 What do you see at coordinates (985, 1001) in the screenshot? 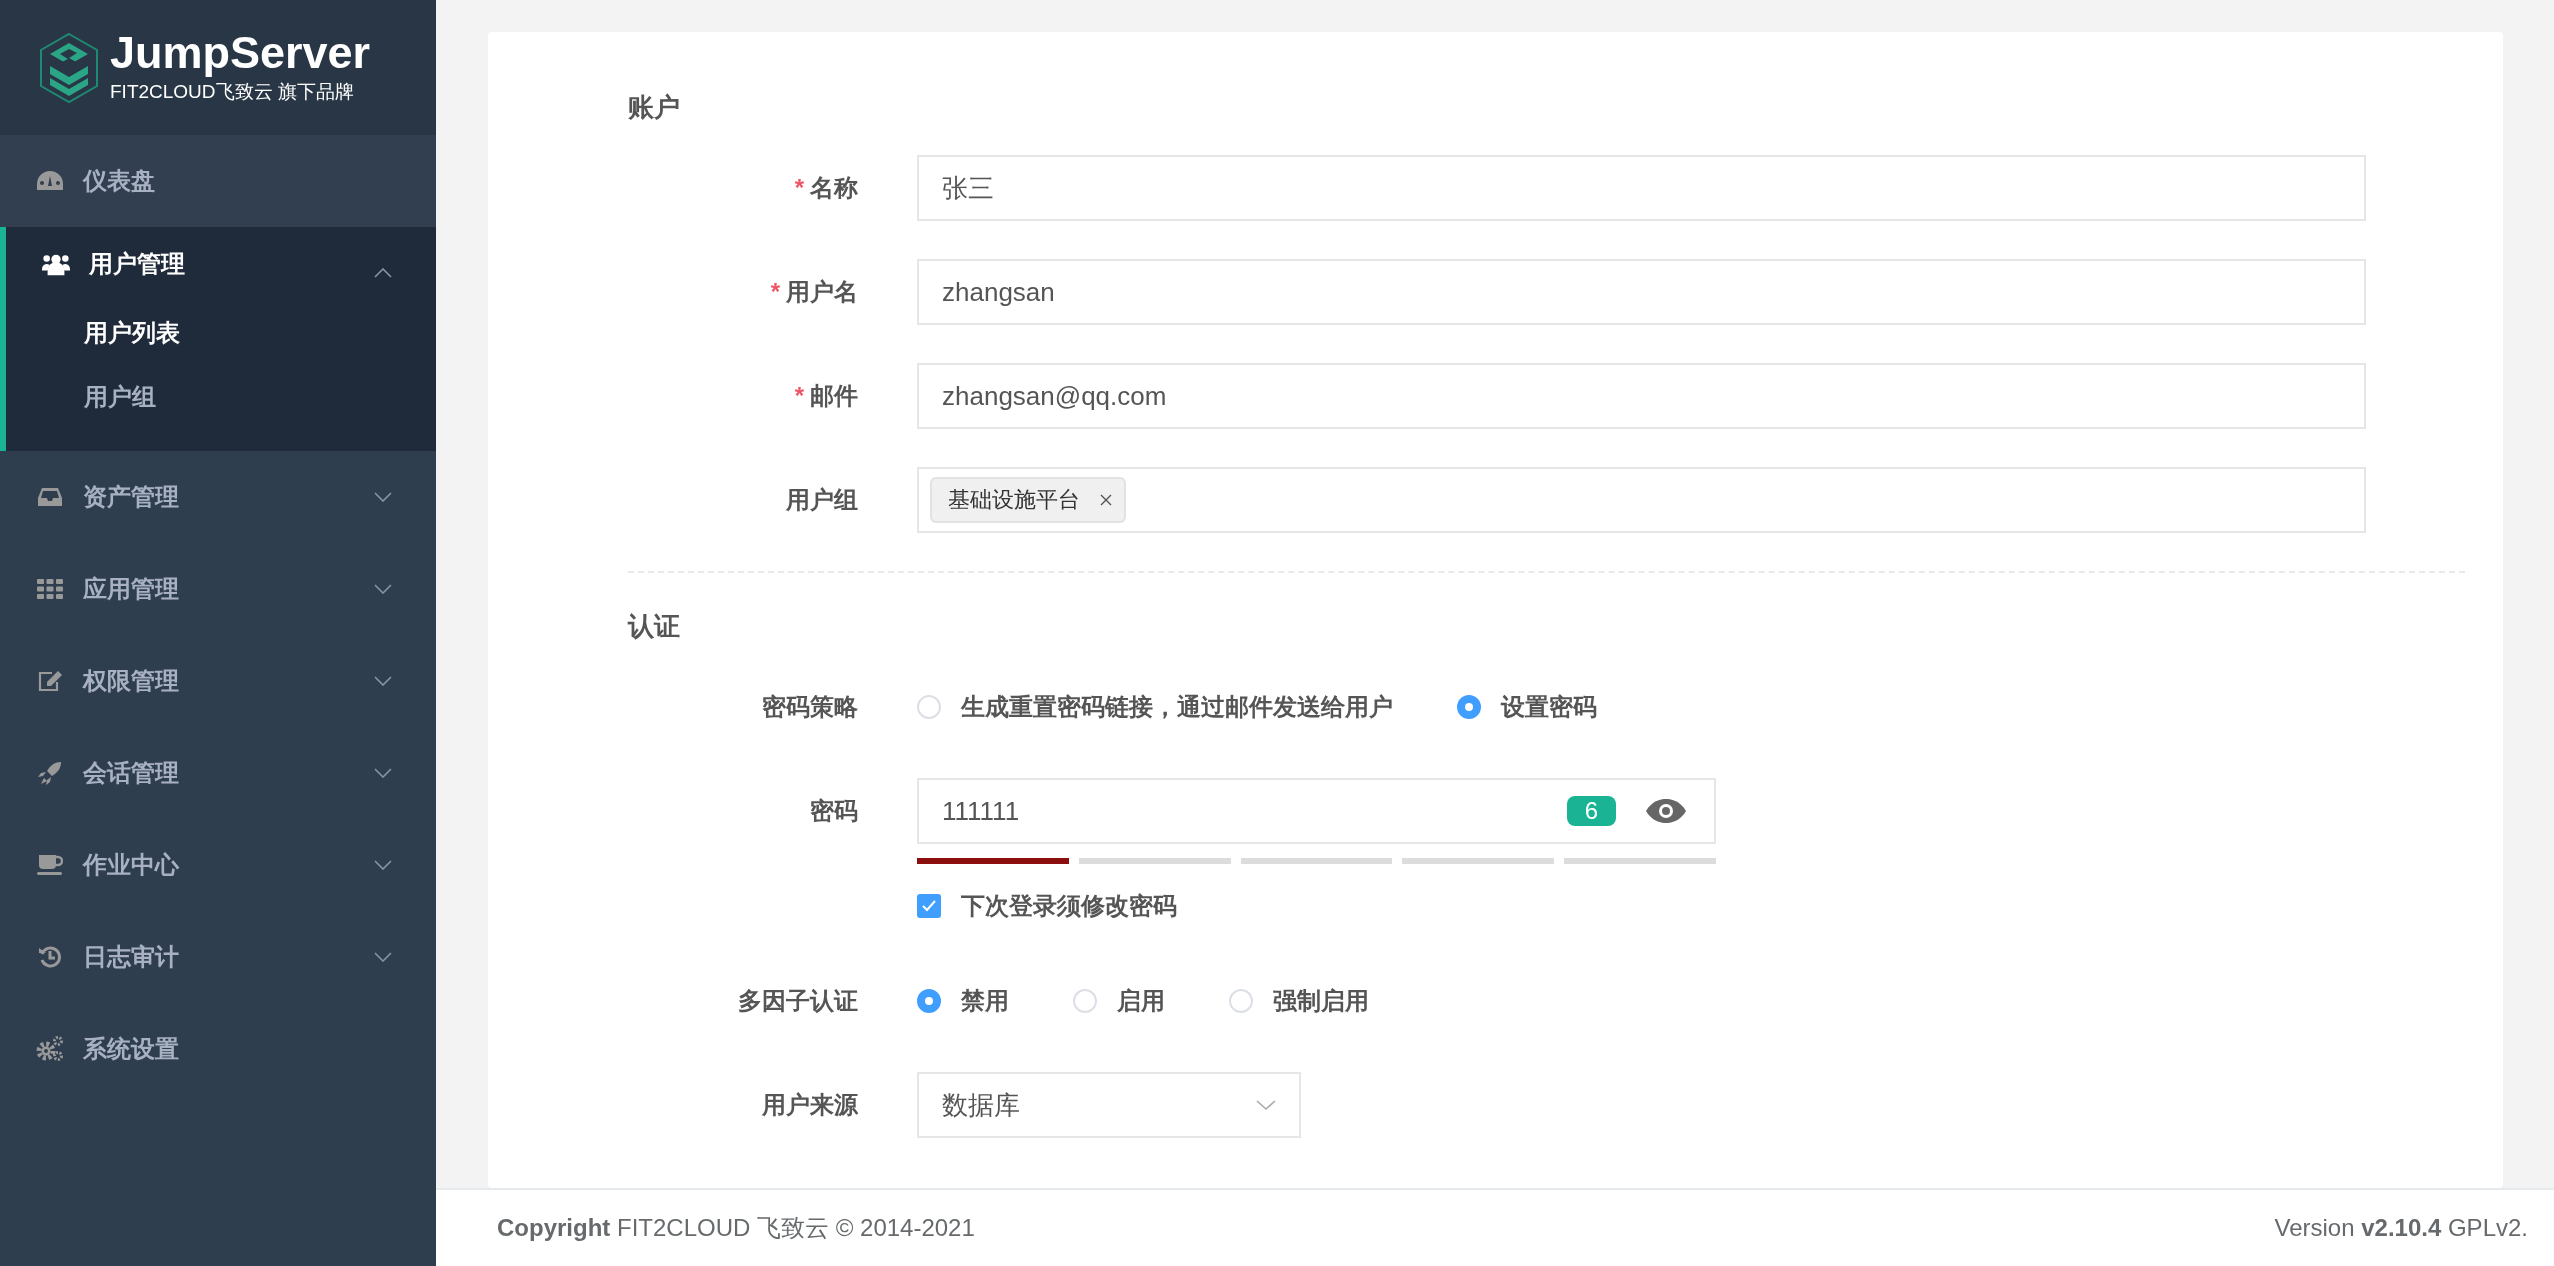
I see `radio-label: 禁用` at bounding box center [985, 1001].